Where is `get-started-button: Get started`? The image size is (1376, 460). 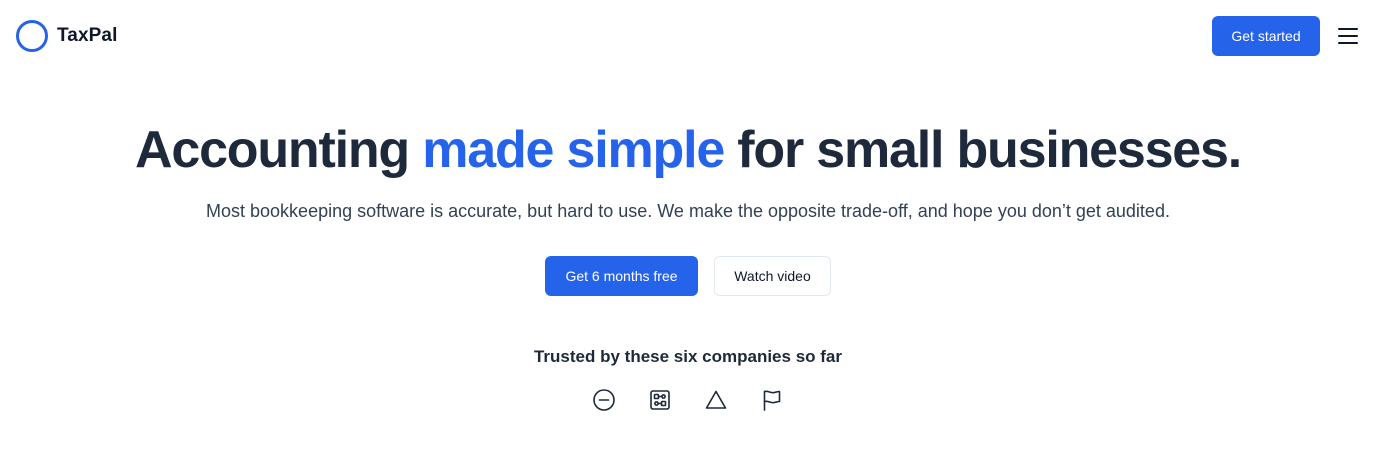
get-started-button: Get started is located at coordinates (1266, 36).